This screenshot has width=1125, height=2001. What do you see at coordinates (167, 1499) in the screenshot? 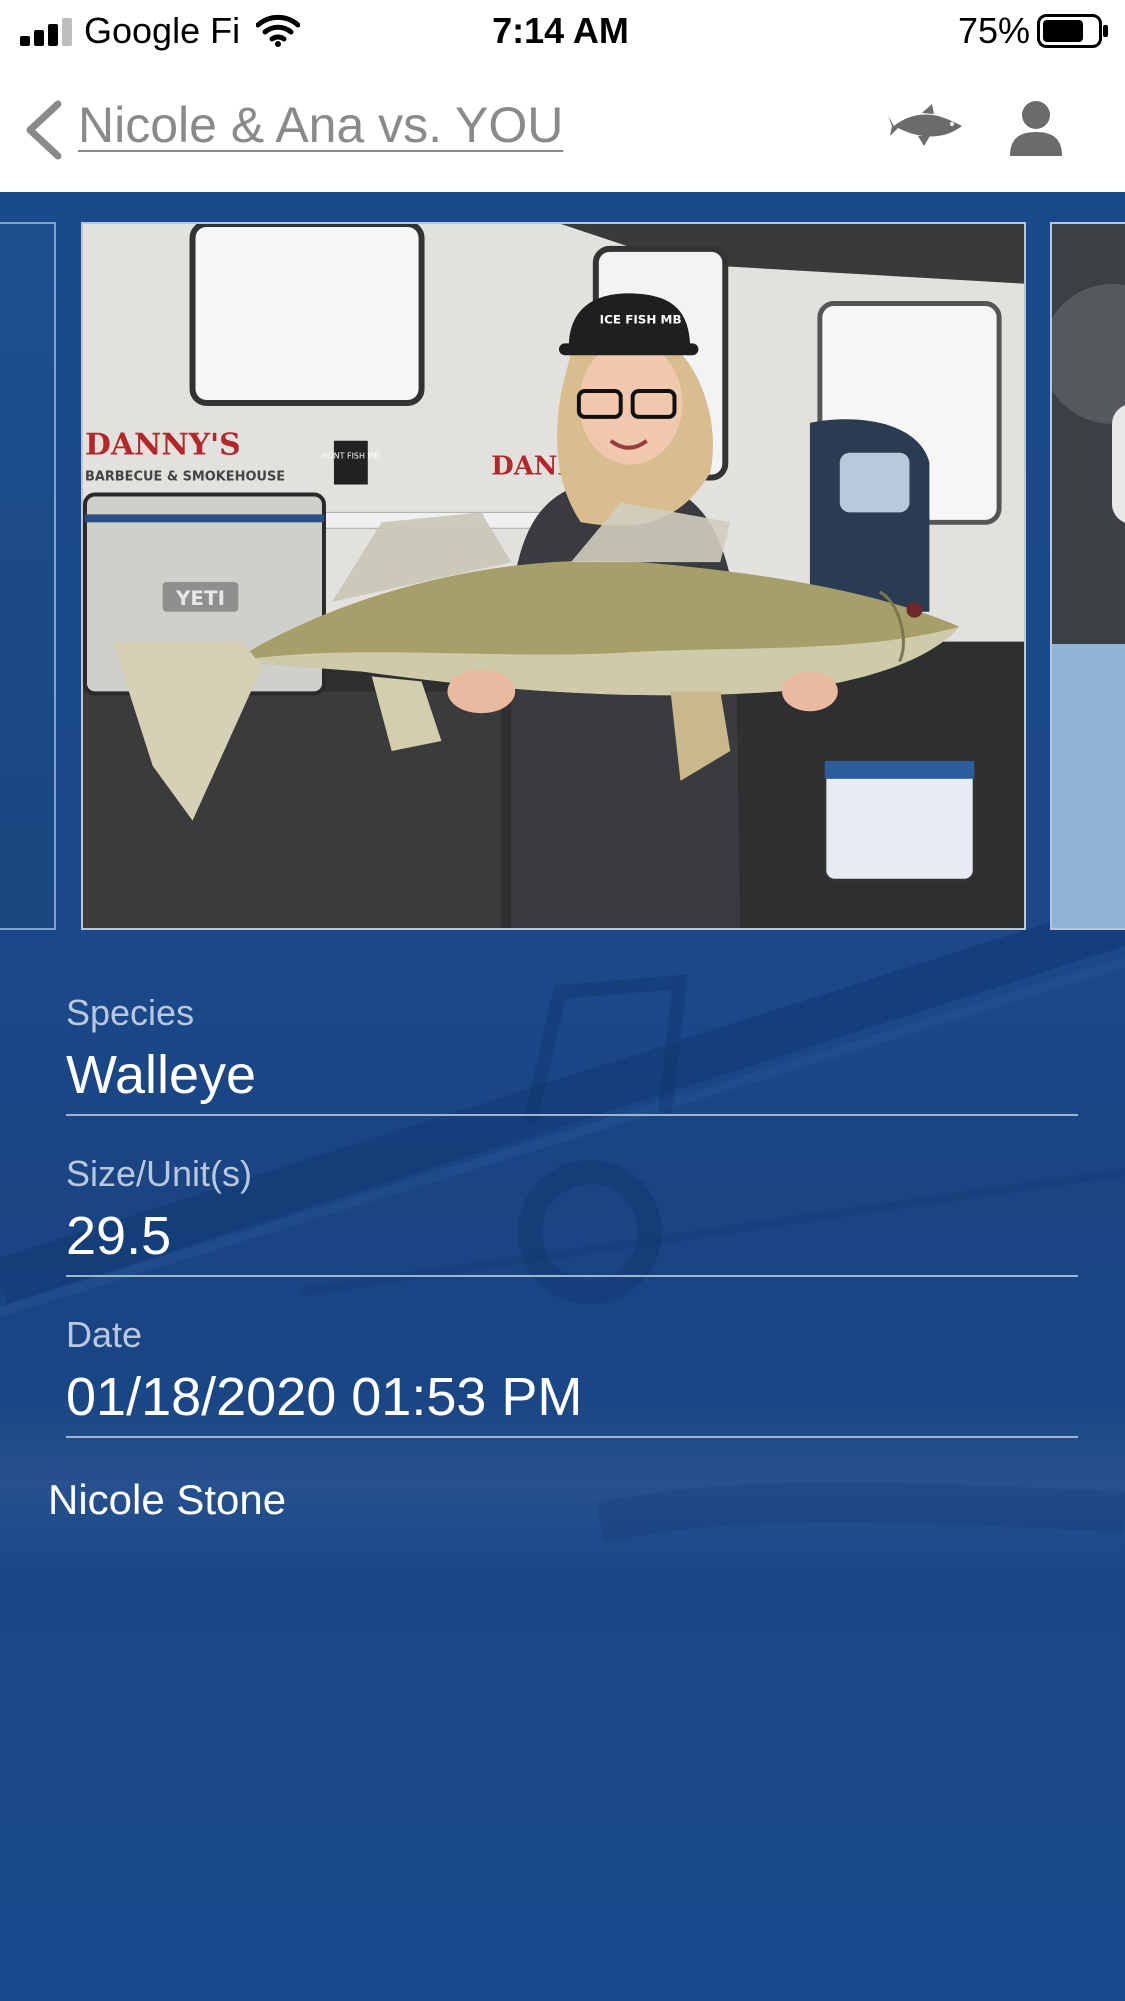
I see `angler-name: Nicole Stone` at bounding box center [167, 1499].